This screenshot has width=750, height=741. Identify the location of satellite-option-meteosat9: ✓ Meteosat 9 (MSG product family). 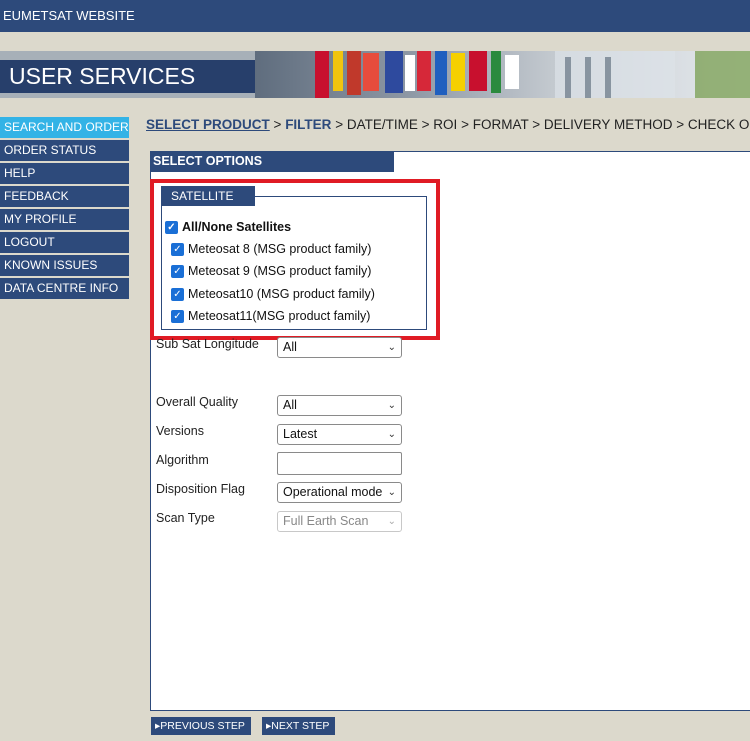
(271, 271).